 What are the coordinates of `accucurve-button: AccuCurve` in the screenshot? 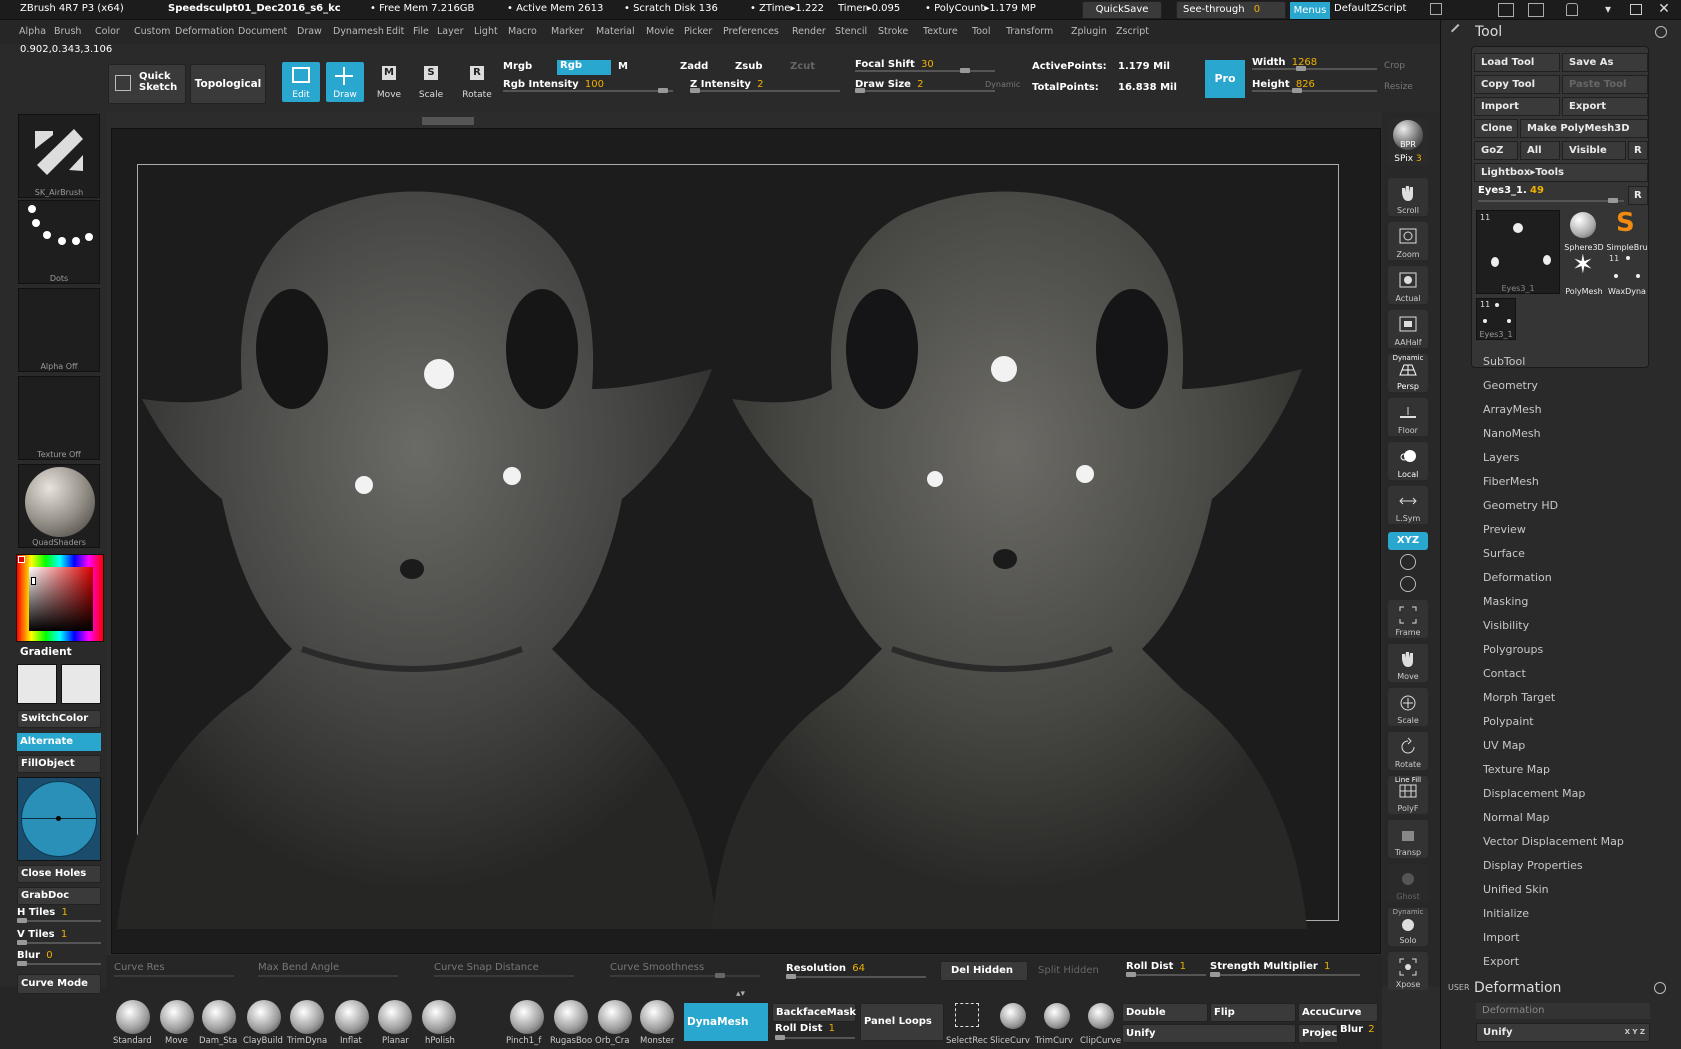 It's located at (1338, 1012).